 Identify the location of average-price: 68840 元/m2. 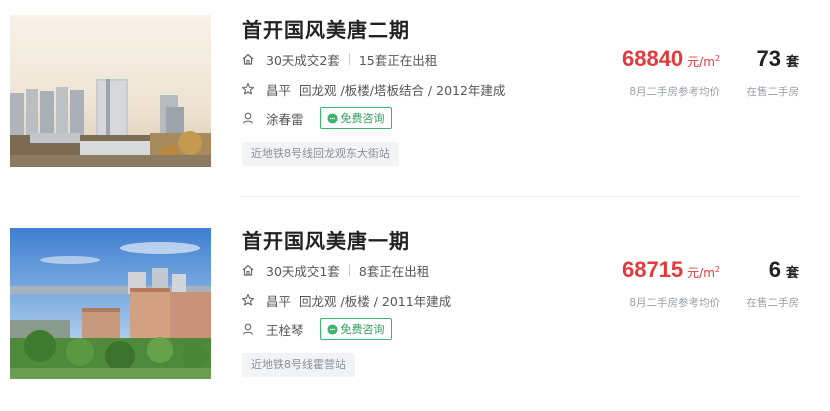
(671, 59).